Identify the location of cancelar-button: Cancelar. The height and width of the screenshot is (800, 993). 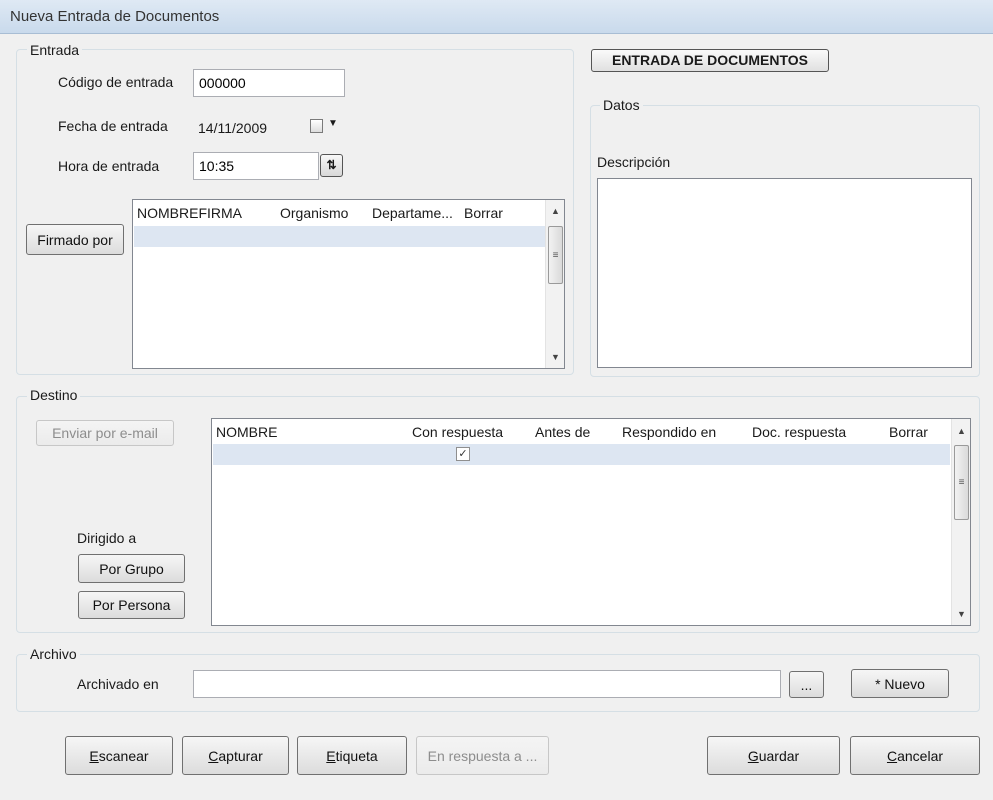
(915, 755).